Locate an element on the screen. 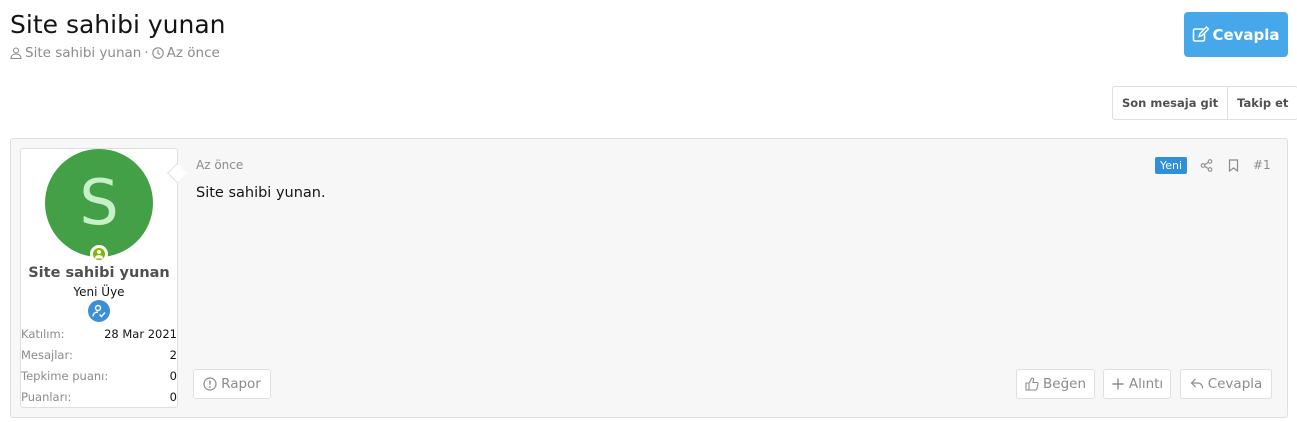 The image size is (1297, 422). bookmark-icon is located at coordinates (1233, 165).